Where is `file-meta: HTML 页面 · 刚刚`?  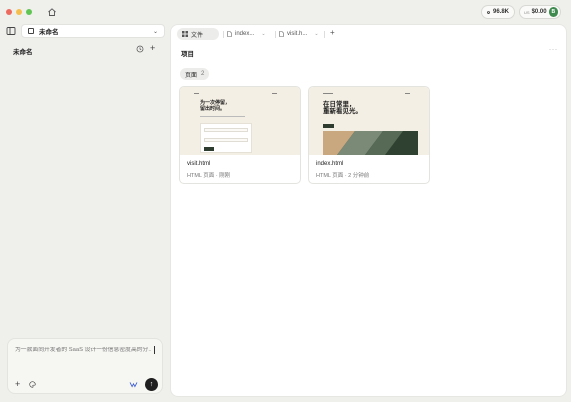 file-meta: HTML 页面 · 刚刚 is located at coordinates (209, 176).